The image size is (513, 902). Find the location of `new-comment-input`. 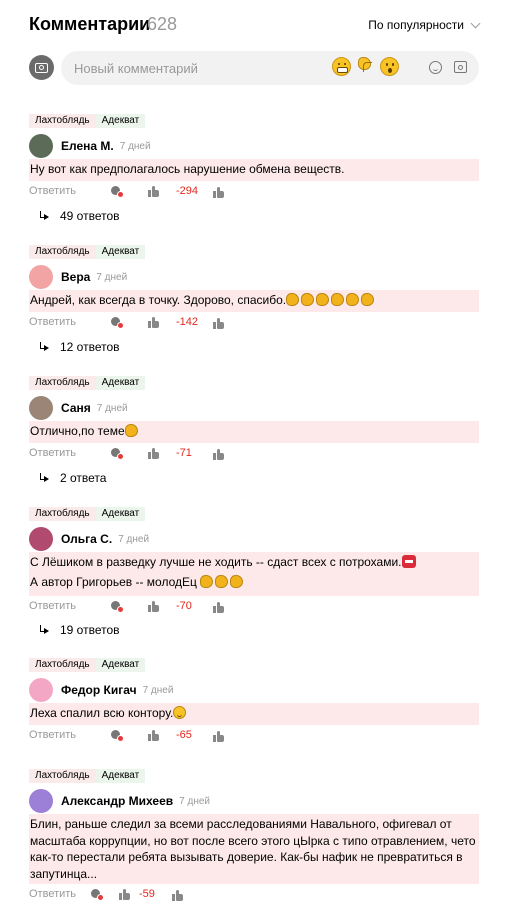

new-comment-input is located at coordinates (270, 68).